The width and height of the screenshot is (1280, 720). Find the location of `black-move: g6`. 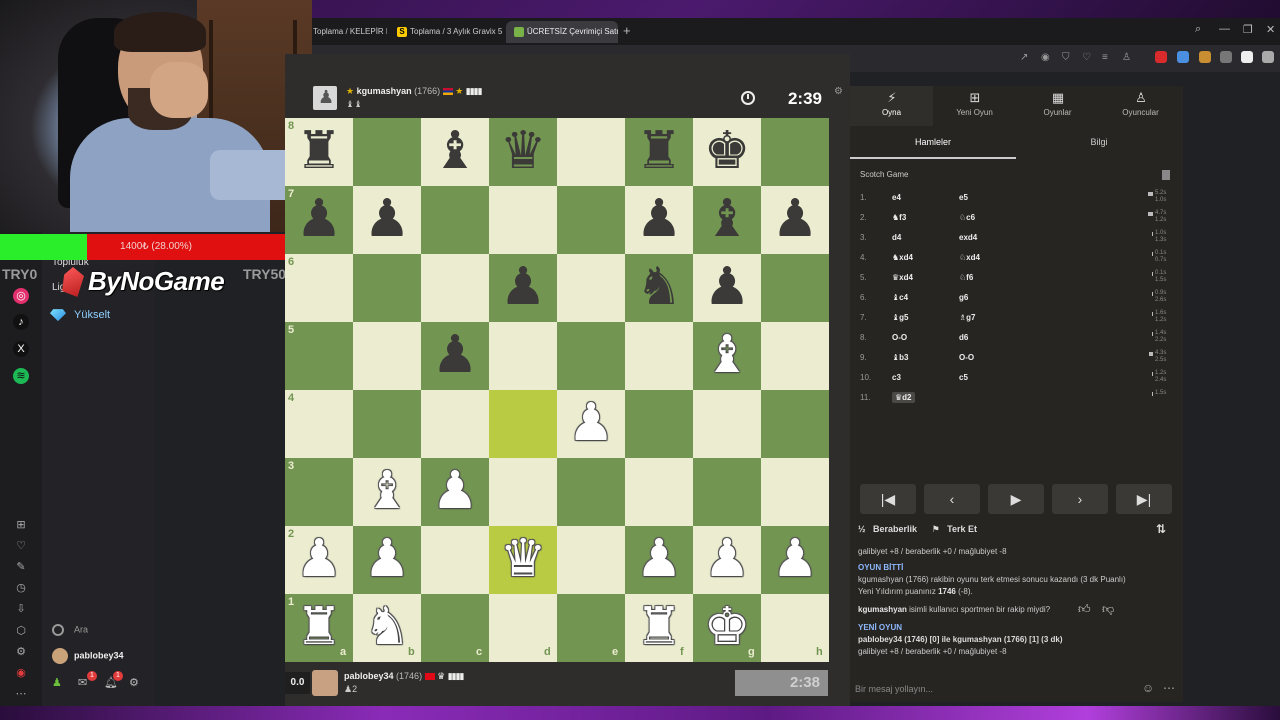

black-move: g6 is located at coordinates (963, 297).